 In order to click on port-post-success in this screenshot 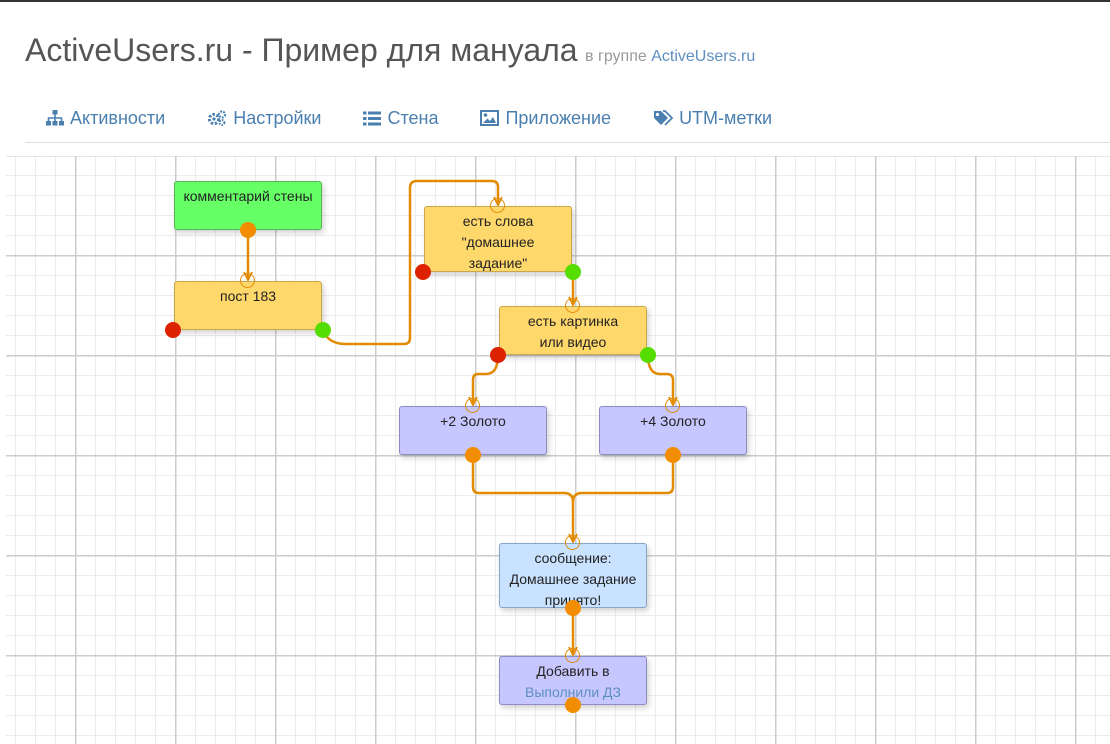, I will do `click(323, 330)`.